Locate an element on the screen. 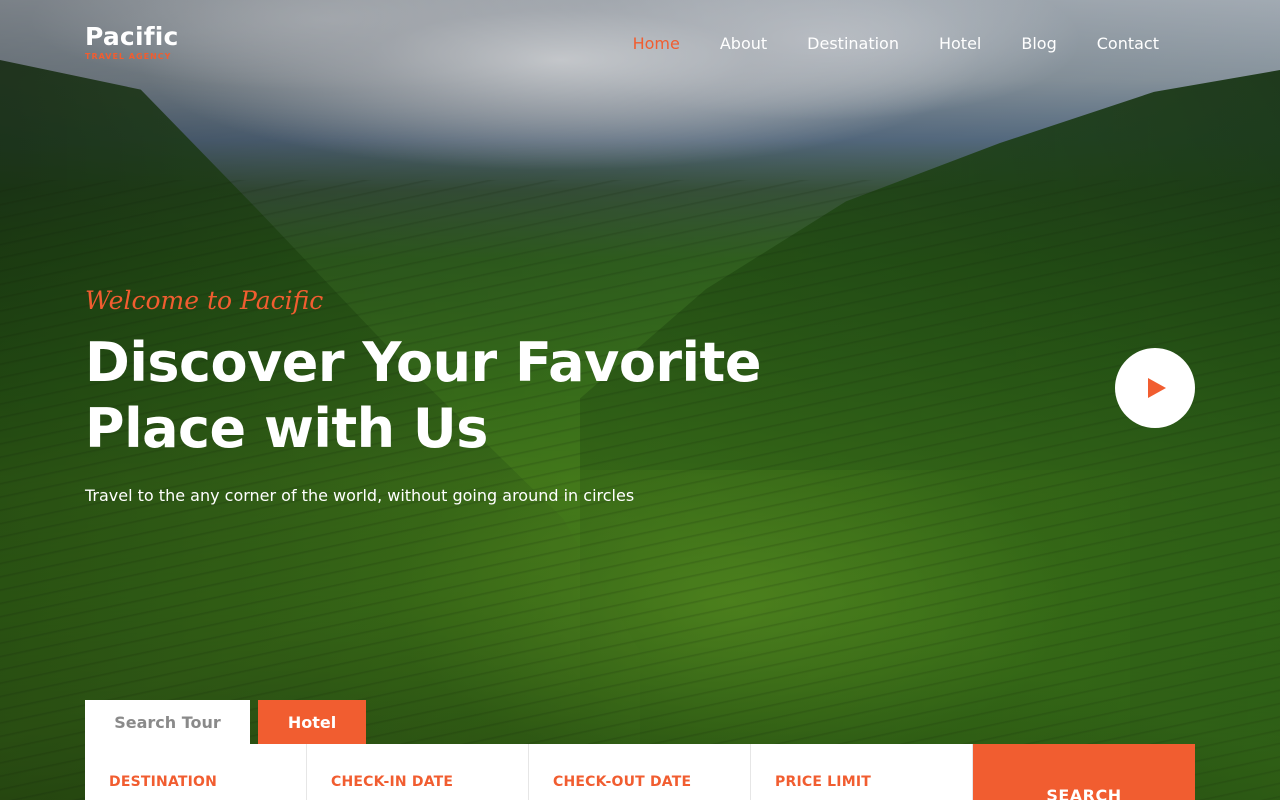 This screenshot has height=800, width=1280. price-limit-field: PRICE LIMIT is located at coordinates (862, 772).